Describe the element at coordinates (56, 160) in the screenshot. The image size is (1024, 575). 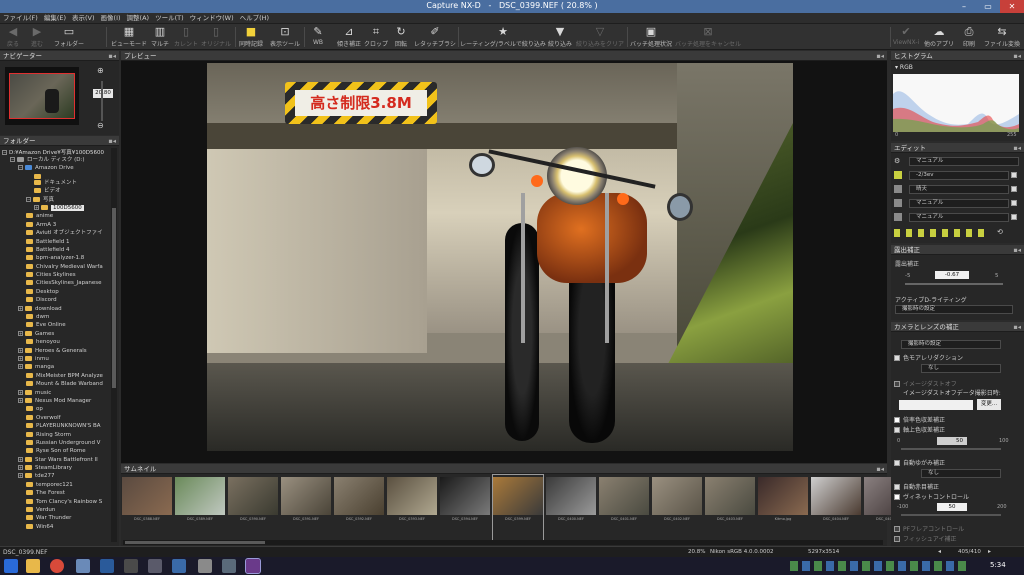
I see `tree-item: − ローカル ディスク (D:)` at that location.